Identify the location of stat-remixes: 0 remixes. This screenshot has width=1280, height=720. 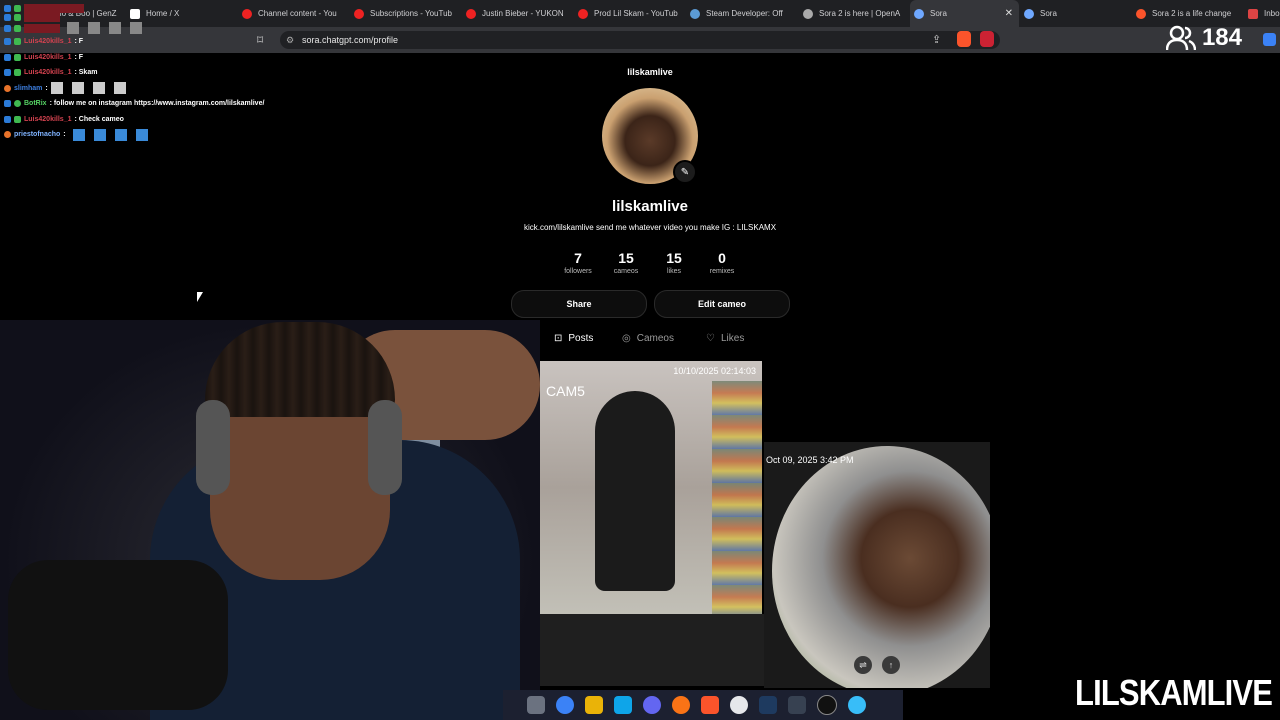
(722, 262).